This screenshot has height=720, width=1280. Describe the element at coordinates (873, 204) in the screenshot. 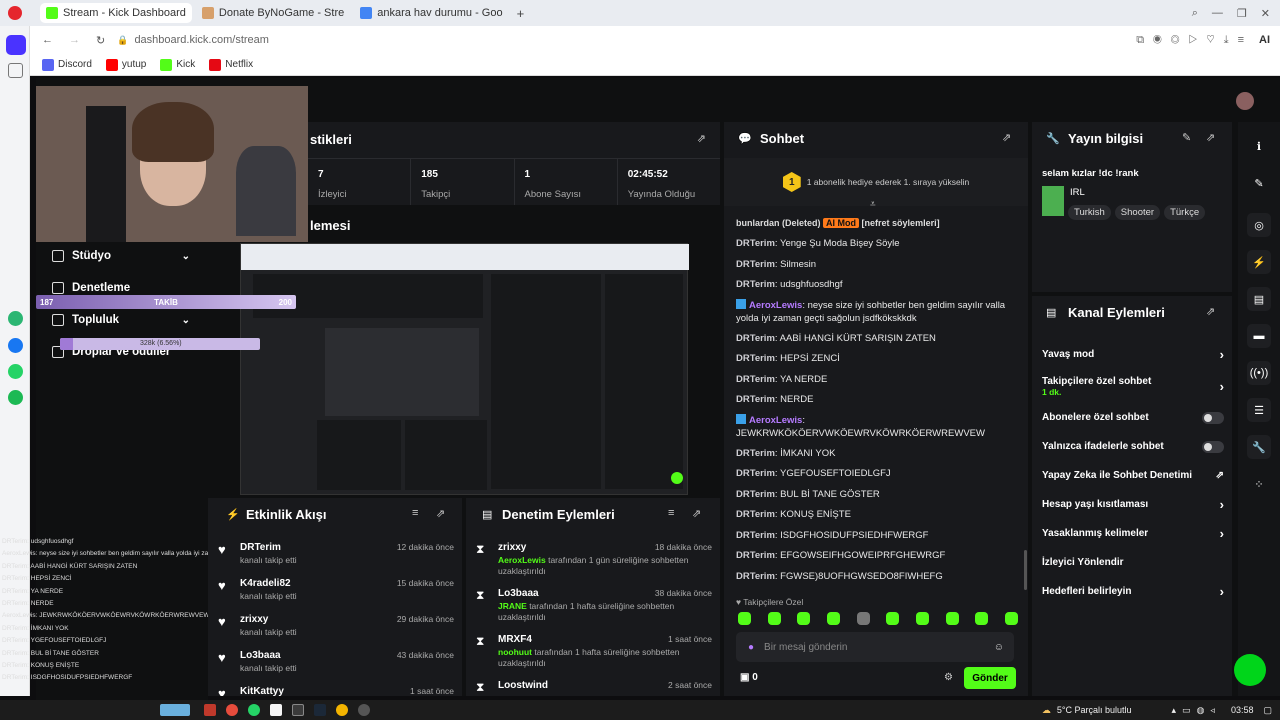

I see `collapse-pinned-icon: ⩡` at that location.